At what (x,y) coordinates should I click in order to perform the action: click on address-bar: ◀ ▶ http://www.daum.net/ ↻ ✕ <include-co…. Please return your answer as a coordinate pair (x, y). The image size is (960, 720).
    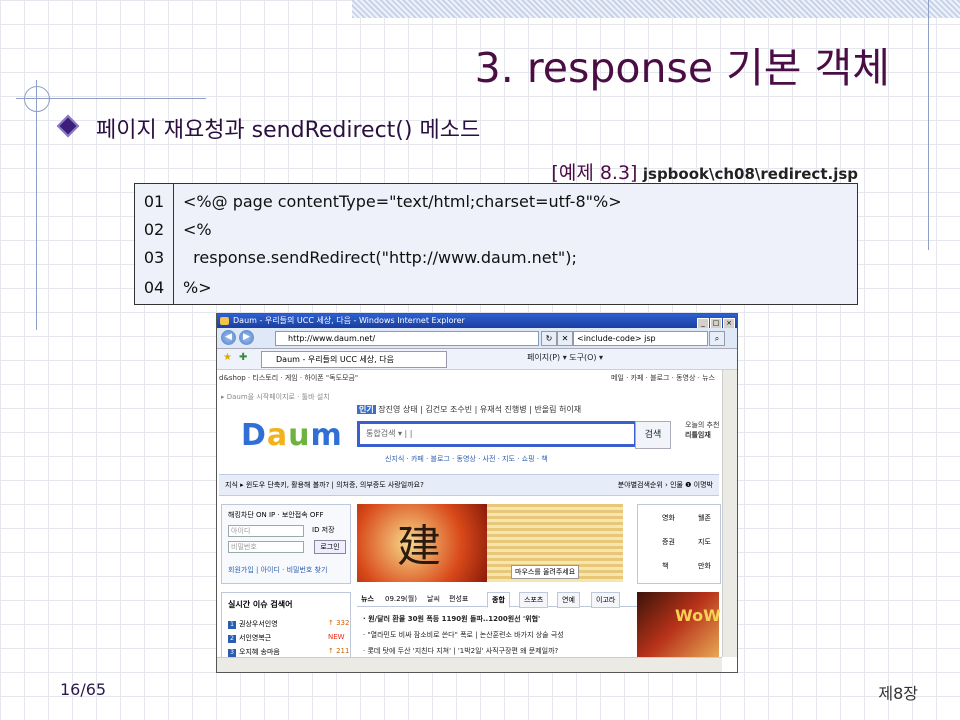
    Looking at the image, I should click on (477, 338).